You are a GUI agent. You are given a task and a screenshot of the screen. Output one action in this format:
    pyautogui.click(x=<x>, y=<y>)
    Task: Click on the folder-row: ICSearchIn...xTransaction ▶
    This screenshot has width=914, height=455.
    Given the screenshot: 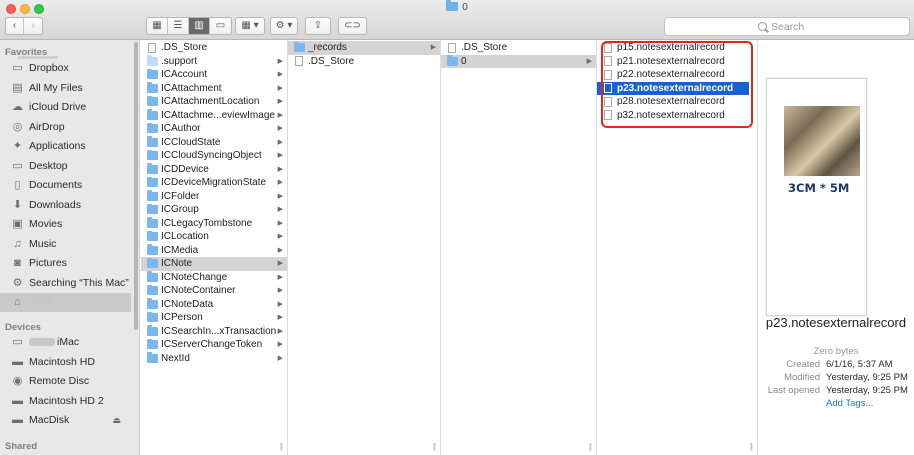 What is the action you would take?
    pyautogui.click(x=214, y=332)
    